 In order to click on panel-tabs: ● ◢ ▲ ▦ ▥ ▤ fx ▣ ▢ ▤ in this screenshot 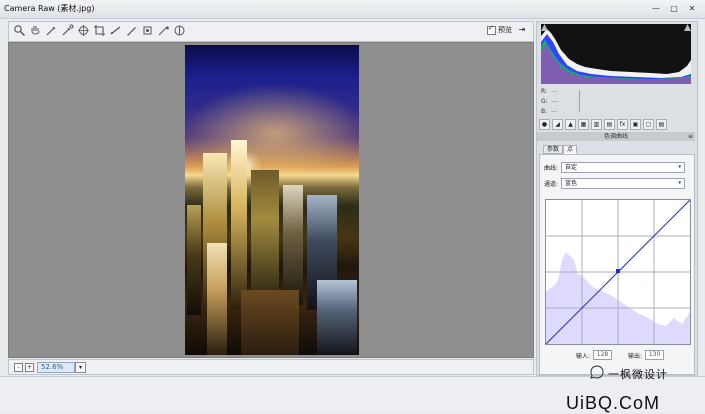, I will do `click(616, 124)`.